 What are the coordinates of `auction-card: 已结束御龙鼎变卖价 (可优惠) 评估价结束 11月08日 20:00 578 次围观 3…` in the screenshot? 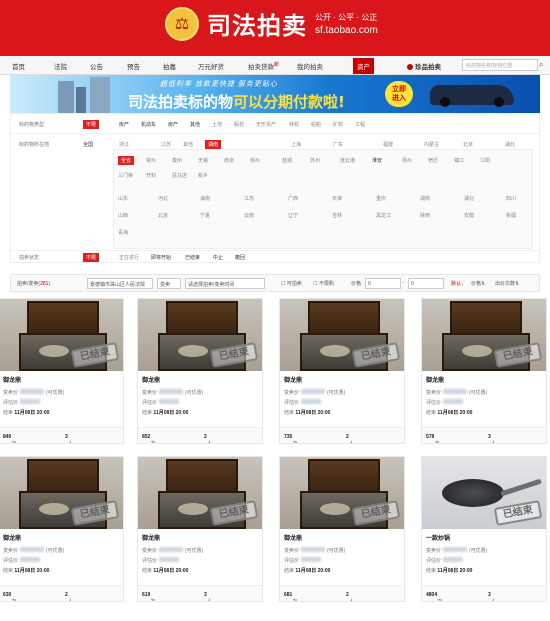 It's located at (484, 371).